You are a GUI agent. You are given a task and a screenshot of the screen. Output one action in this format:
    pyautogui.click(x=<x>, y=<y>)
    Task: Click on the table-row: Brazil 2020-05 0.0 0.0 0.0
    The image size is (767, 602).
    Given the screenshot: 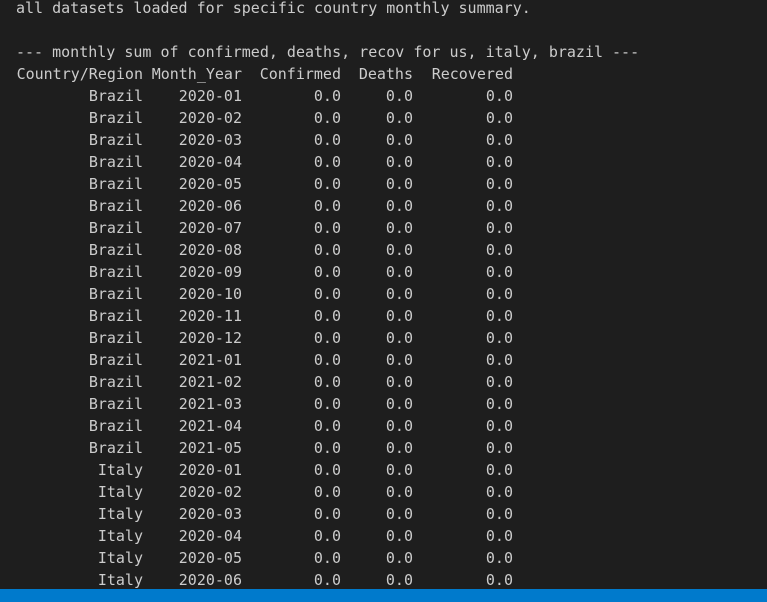 What is the action you would take?
    pyautogui.click(x=280, y=184)
    